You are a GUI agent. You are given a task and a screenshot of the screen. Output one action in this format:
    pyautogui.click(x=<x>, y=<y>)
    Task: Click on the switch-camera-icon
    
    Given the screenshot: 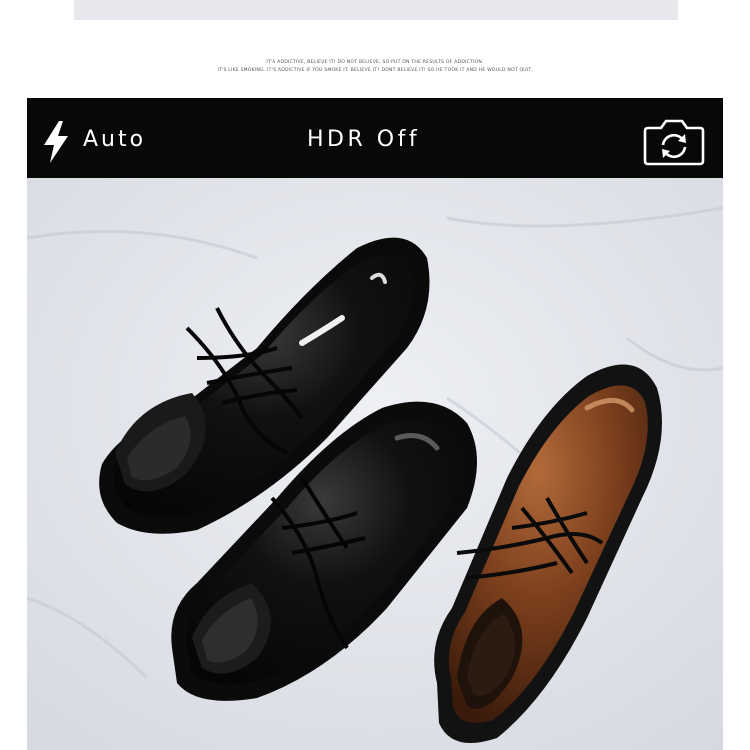 What is the action you would take?
    pyautogui.click(x=674, y=142)
    